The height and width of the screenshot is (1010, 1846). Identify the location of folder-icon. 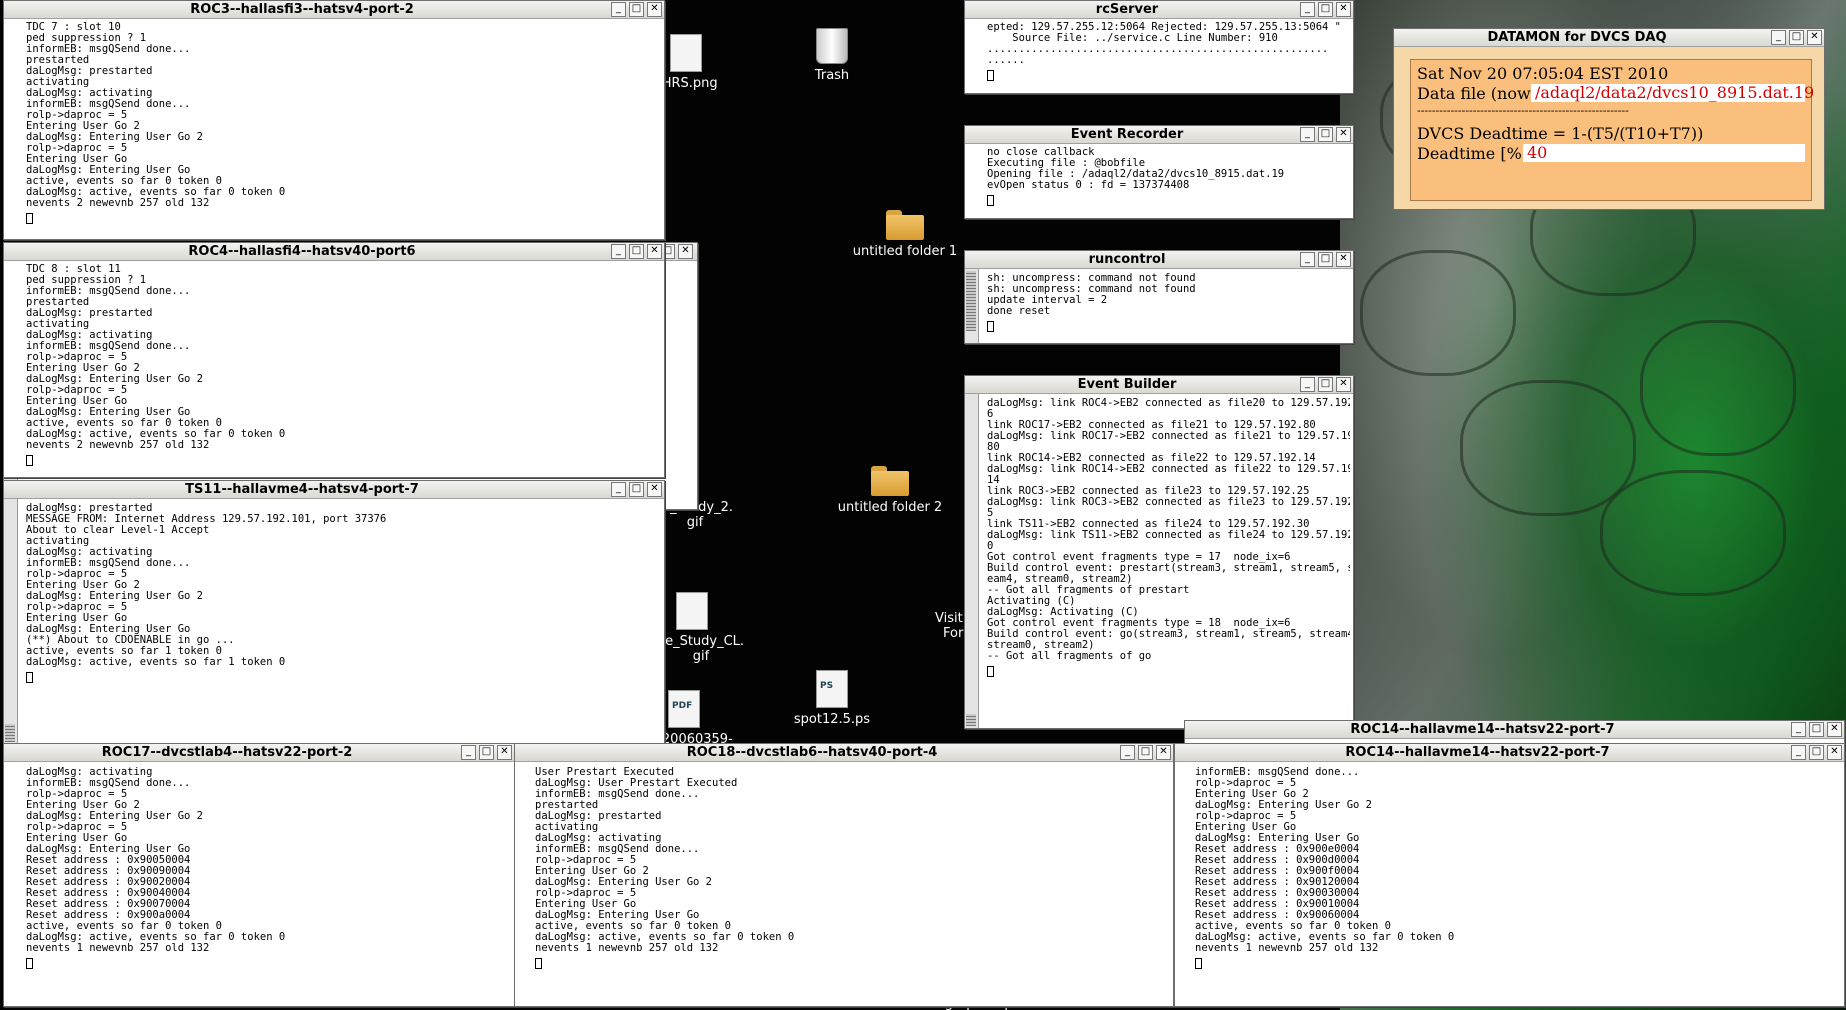
(905, 225).